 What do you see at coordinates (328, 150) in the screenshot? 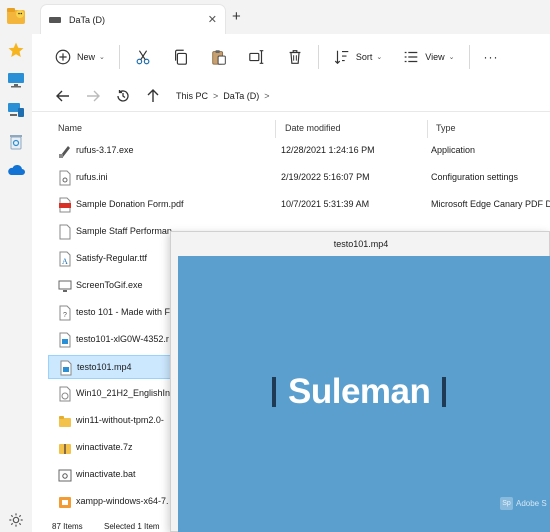
I see `file-date-modified: 12/28/2021 1:24:16 PM` at bounding box center [328, 150].